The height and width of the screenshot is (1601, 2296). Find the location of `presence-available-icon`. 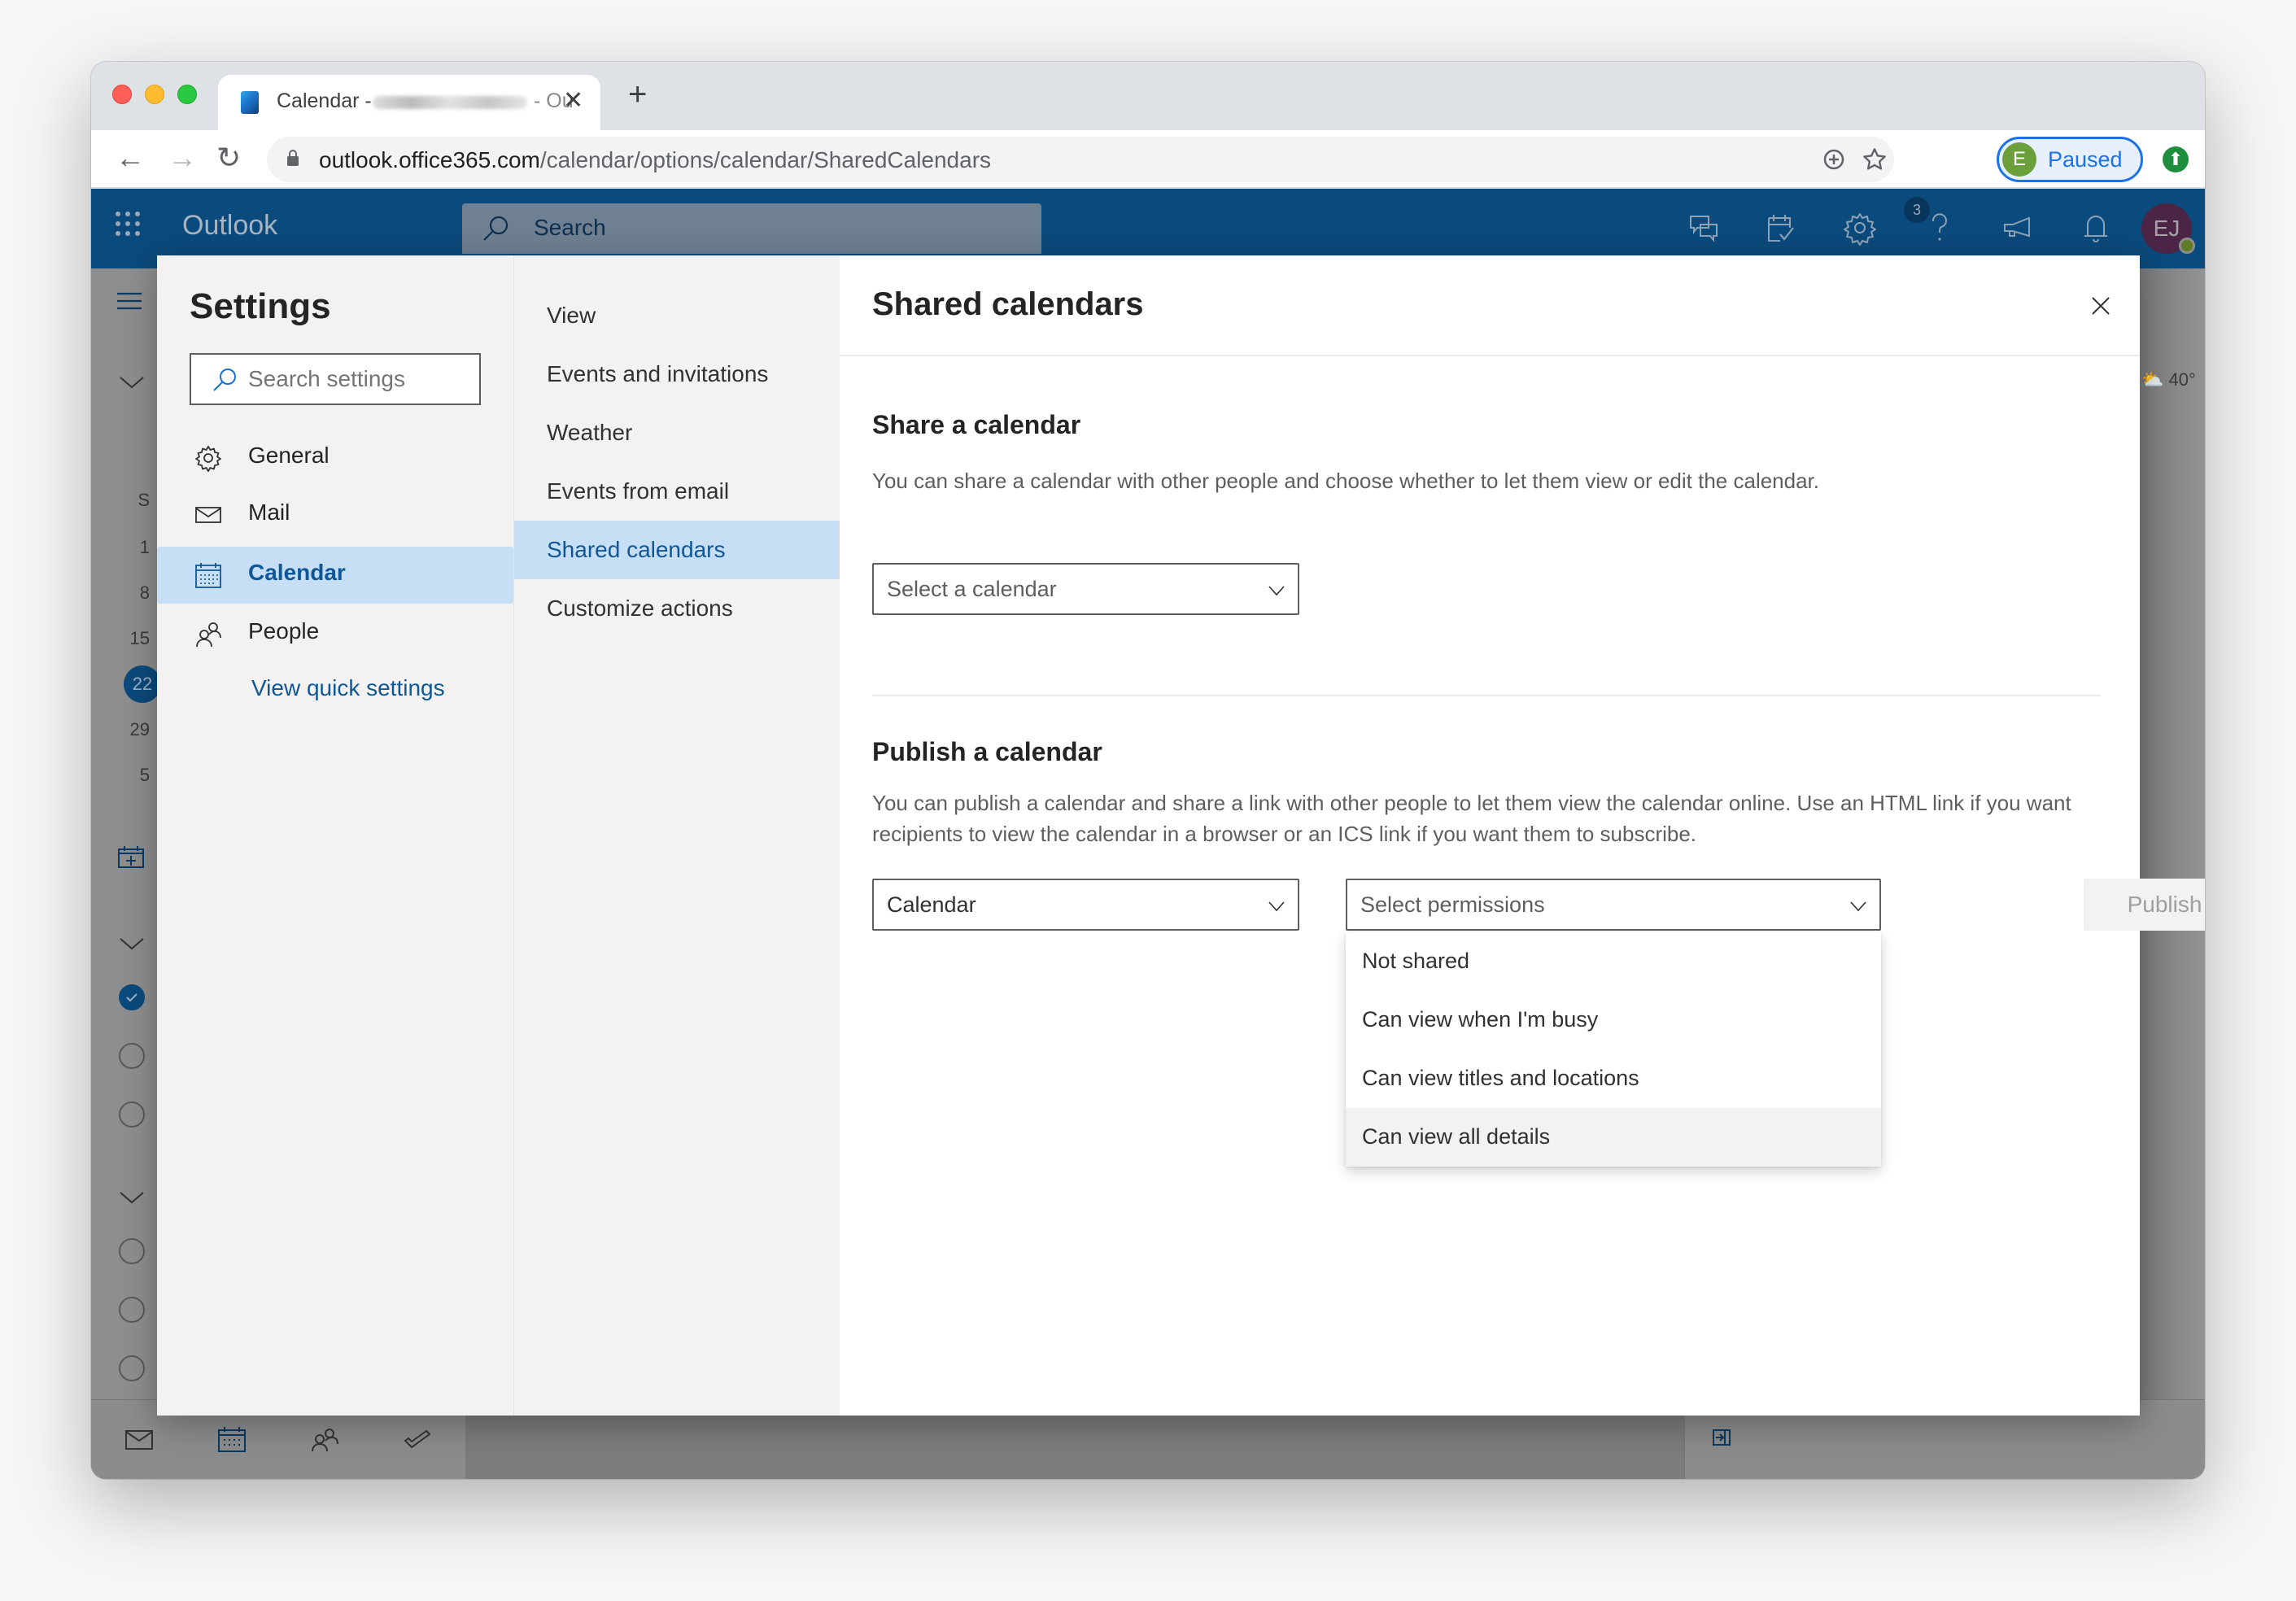

presence-available-icon is located at coordinates (2187, 246).